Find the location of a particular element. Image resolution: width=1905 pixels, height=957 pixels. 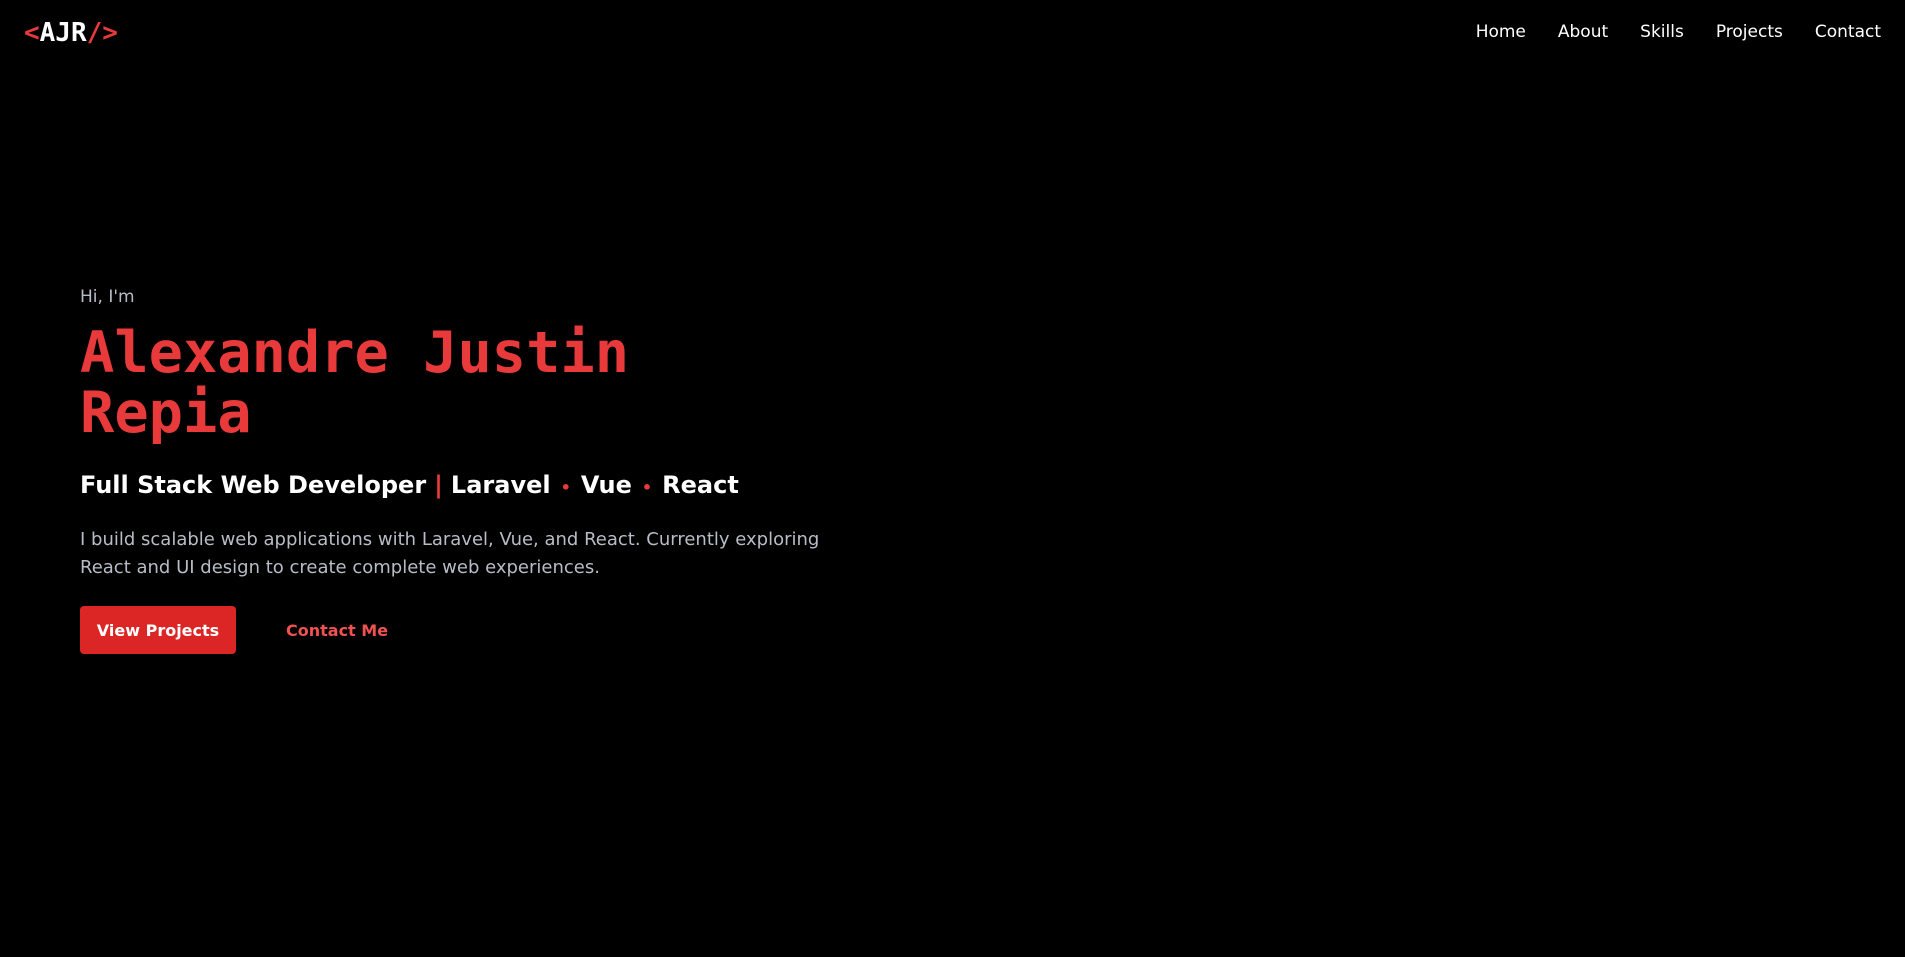

logo-close-bracket: > is located at coordinates (110, 33).